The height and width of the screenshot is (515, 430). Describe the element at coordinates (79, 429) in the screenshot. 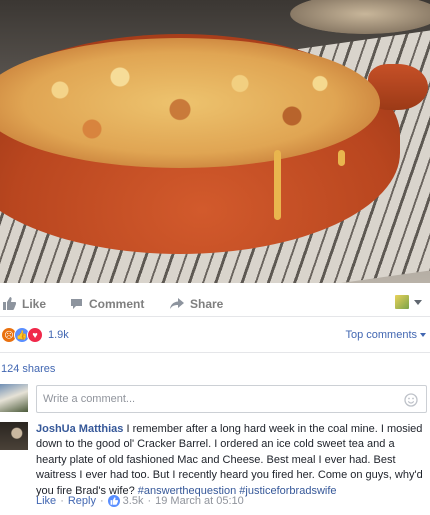

I see `comment-author: JoshUa Matthias` at that location.